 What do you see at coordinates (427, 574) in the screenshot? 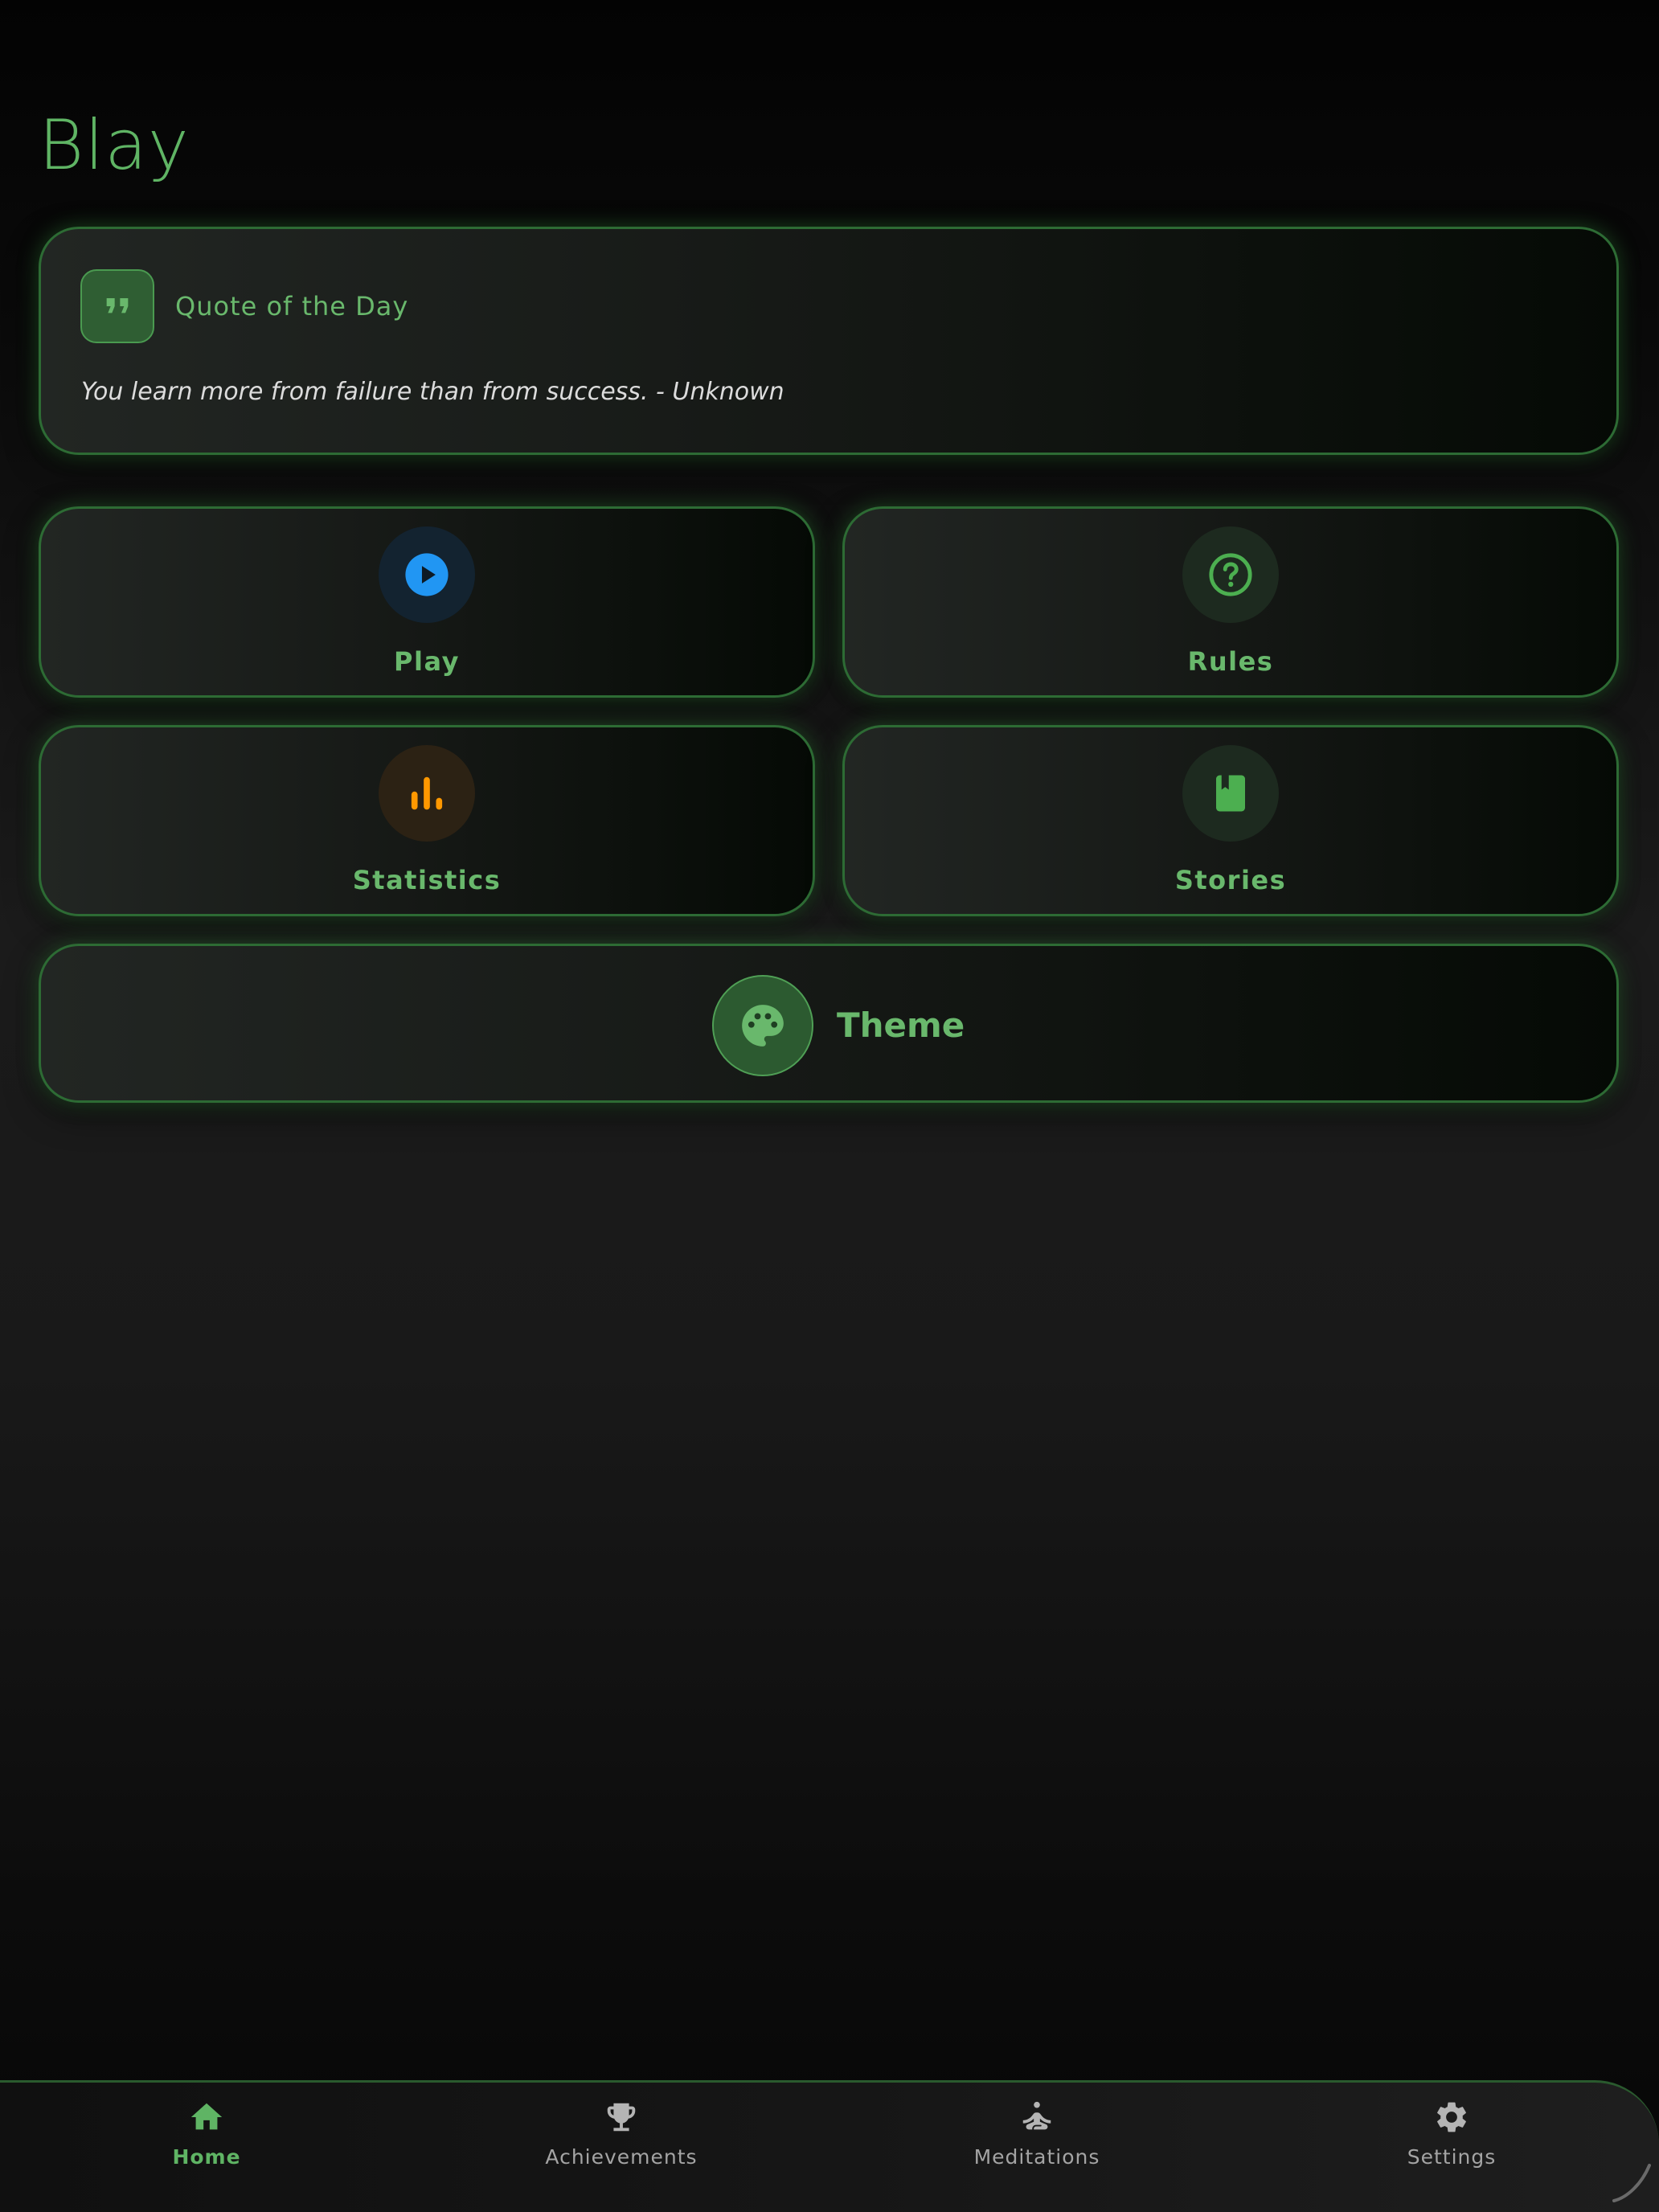
I see `play-circle-icon` at bounding box center [427, 574].